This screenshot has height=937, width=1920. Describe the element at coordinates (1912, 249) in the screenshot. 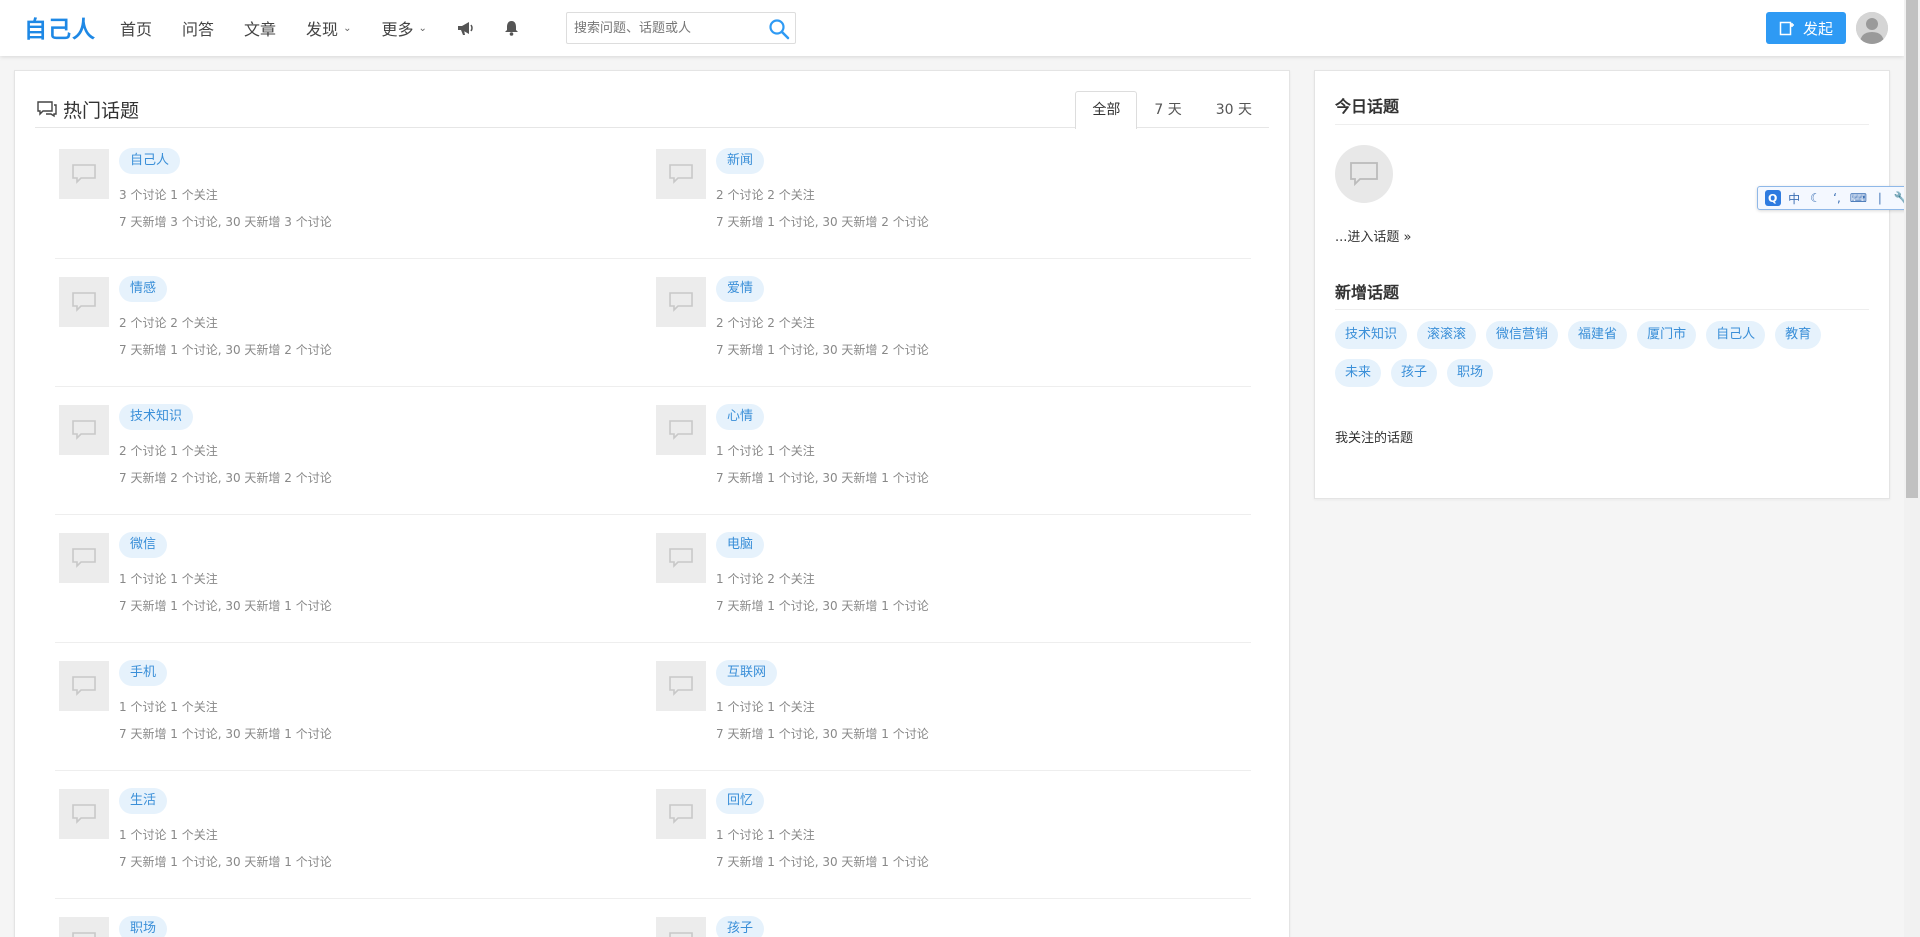

I see `scrollbar-thumb` at that location.